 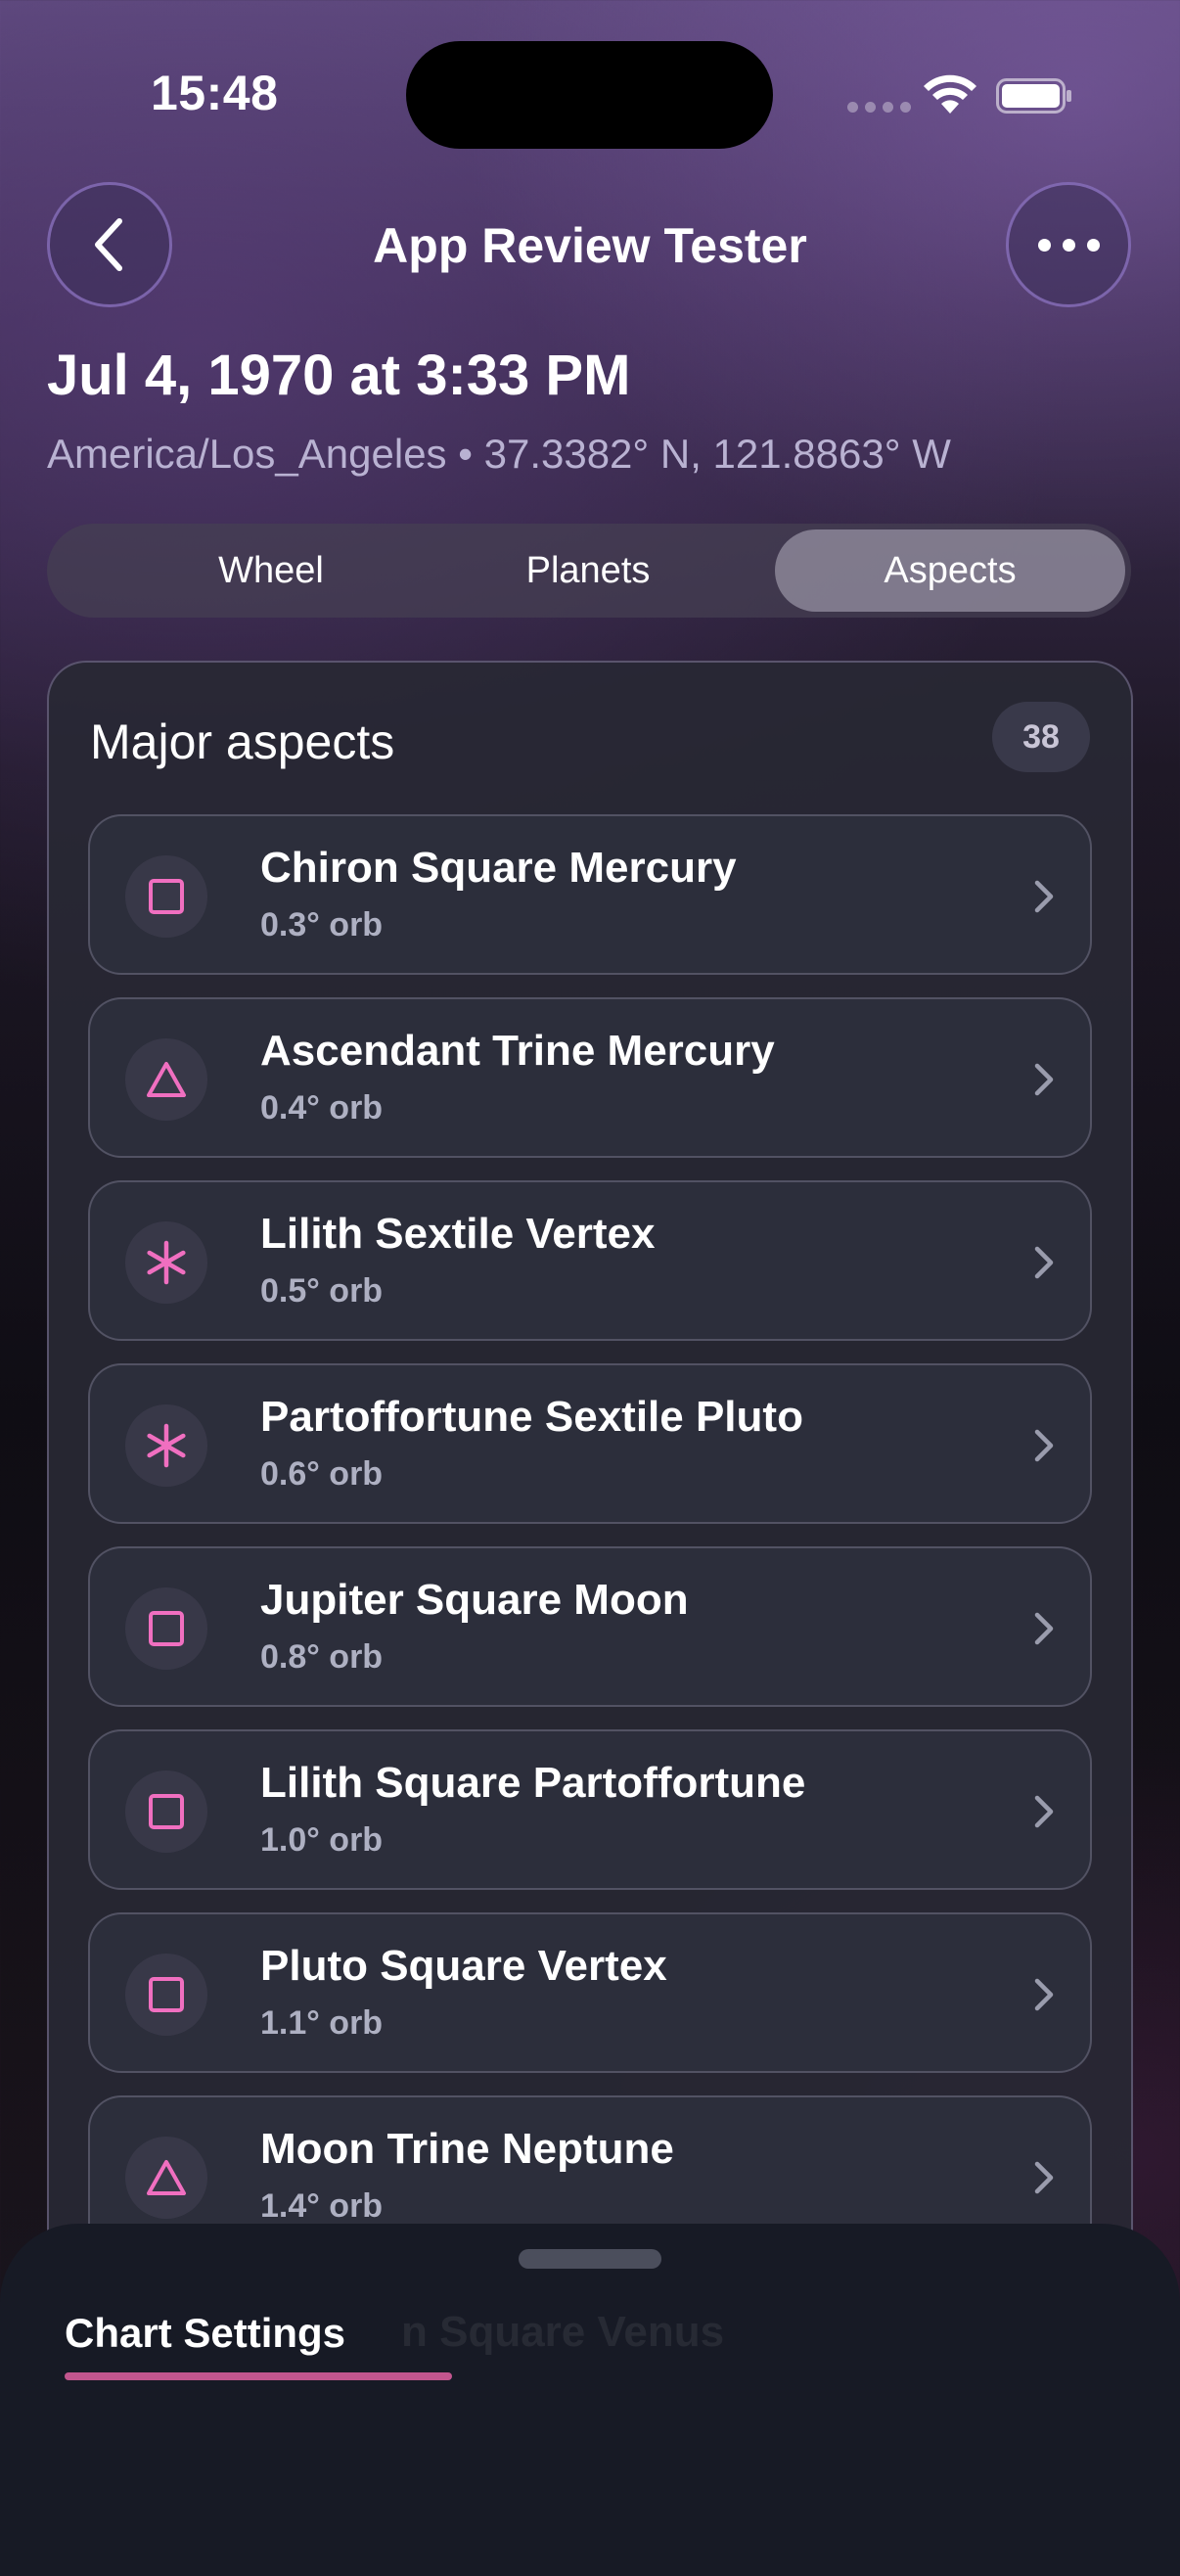 I want to click on aspect-orb: 1.0° orb, so click(x=322, y=1840).